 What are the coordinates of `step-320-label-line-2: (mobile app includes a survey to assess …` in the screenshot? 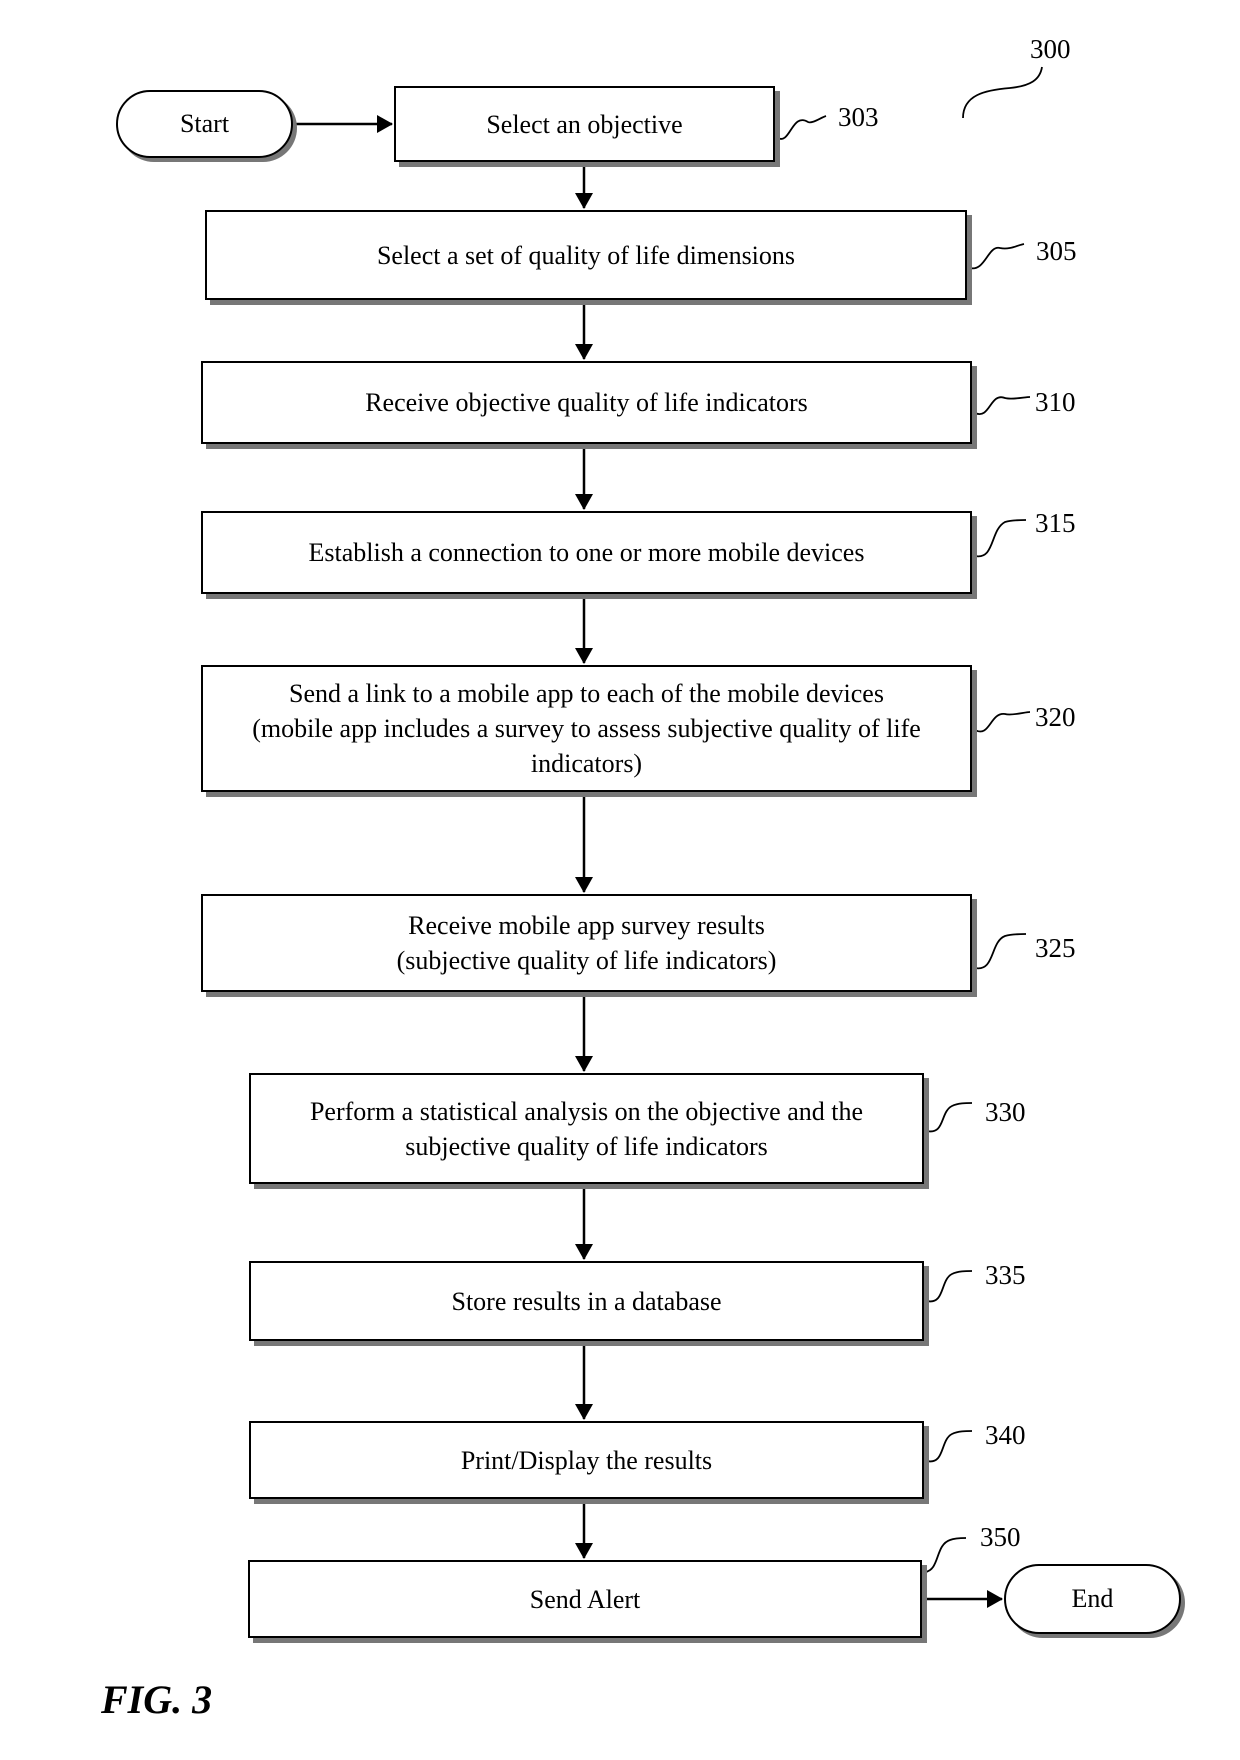 It's located at (586, 728).